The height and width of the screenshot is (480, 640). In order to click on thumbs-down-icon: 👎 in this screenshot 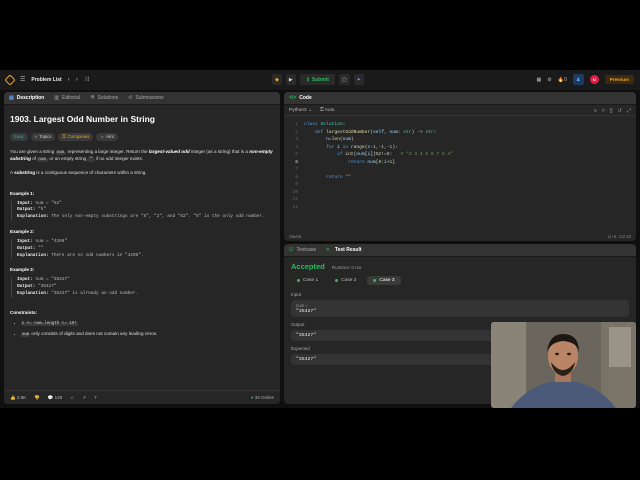, I will do `click(37, 397)`.